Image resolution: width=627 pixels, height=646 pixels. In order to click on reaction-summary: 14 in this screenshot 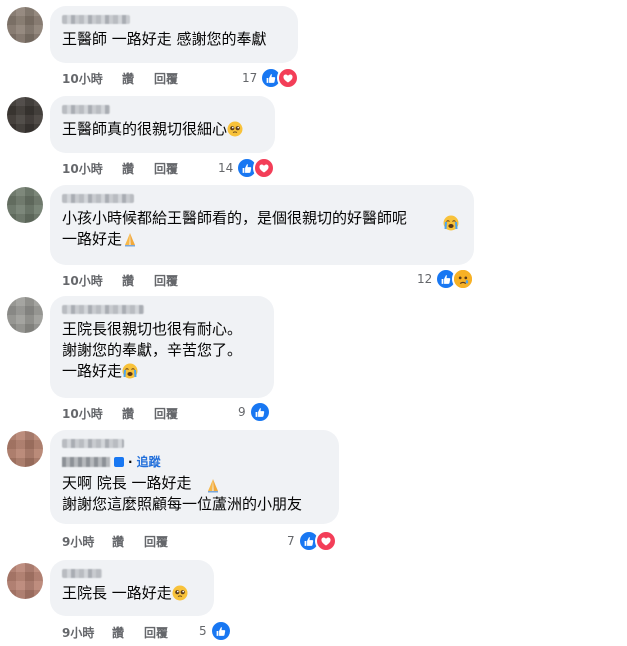, I will do `click(247, 168)`.